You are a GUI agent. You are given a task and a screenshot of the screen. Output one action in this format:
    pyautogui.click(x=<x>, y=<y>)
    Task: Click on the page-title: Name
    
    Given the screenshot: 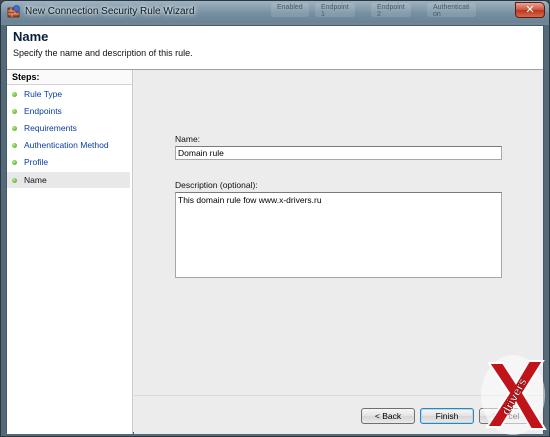 What is the action you would take?
    pyautogui.click(x=31, y=36)
    